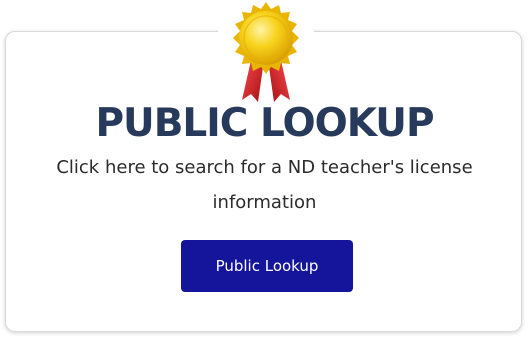 This screenshot has width=529, height=340. Describe the element at coordinates (264, 123) in the screenshot. I see `card-title: PUBLIC LOOKUP` at that location.